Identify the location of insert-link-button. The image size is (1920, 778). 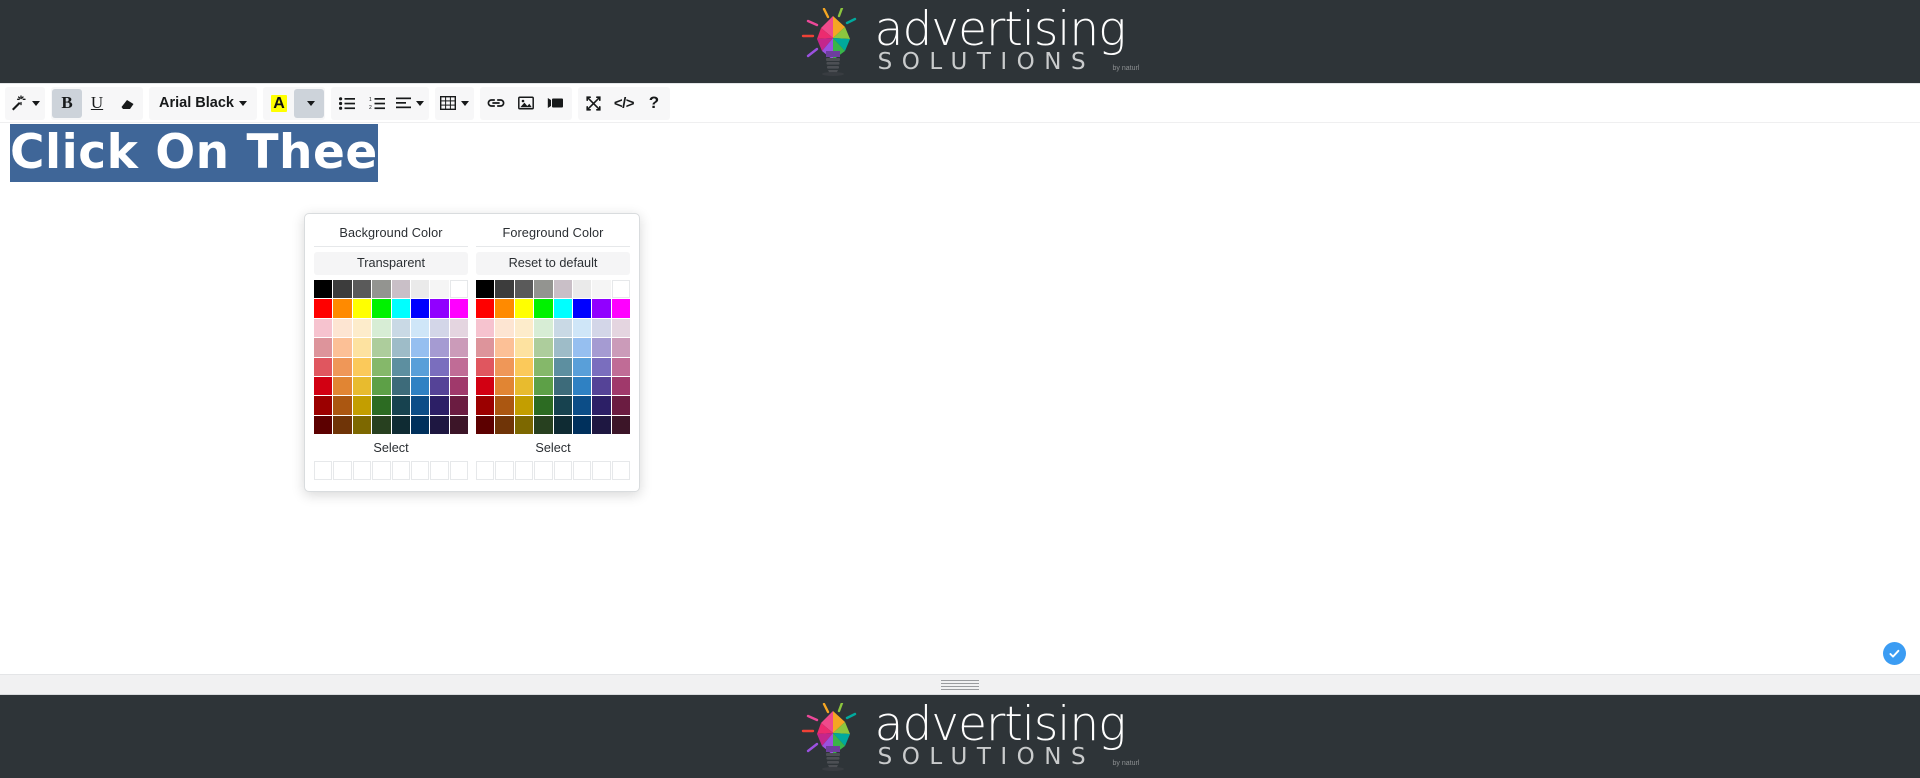
(496, 103).